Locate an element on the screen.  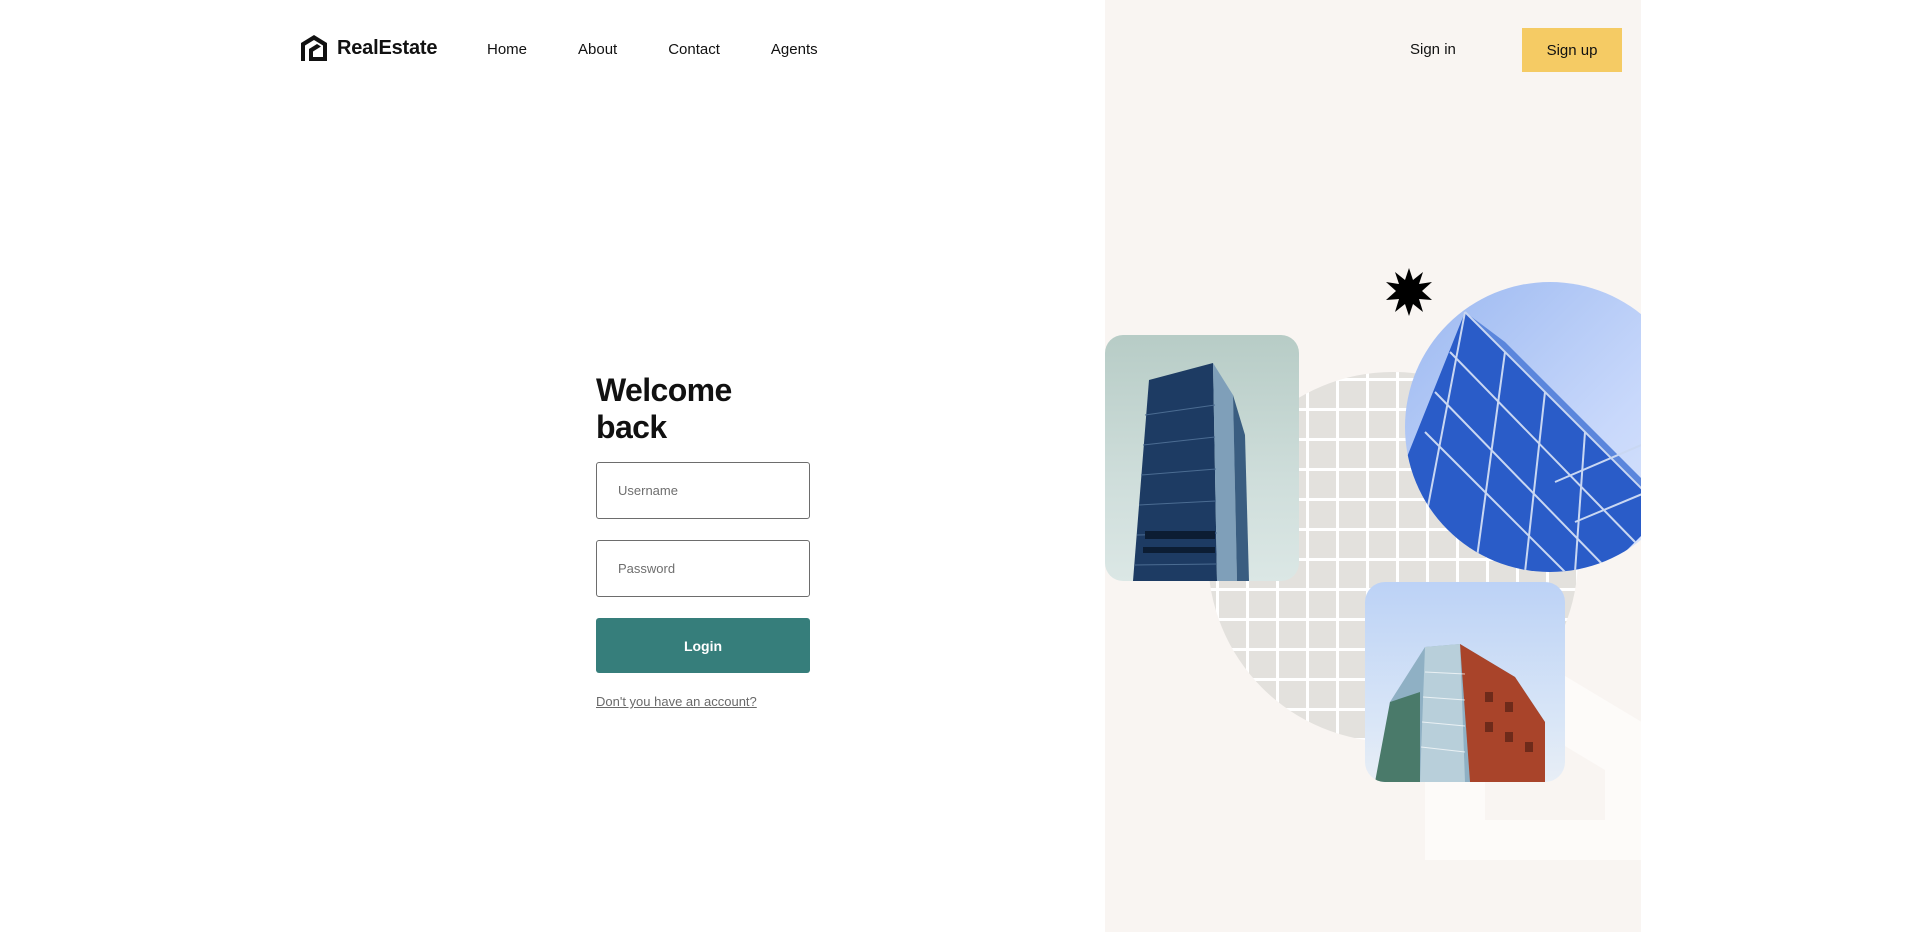
tower-photo is located at coordinates (1202, 458).